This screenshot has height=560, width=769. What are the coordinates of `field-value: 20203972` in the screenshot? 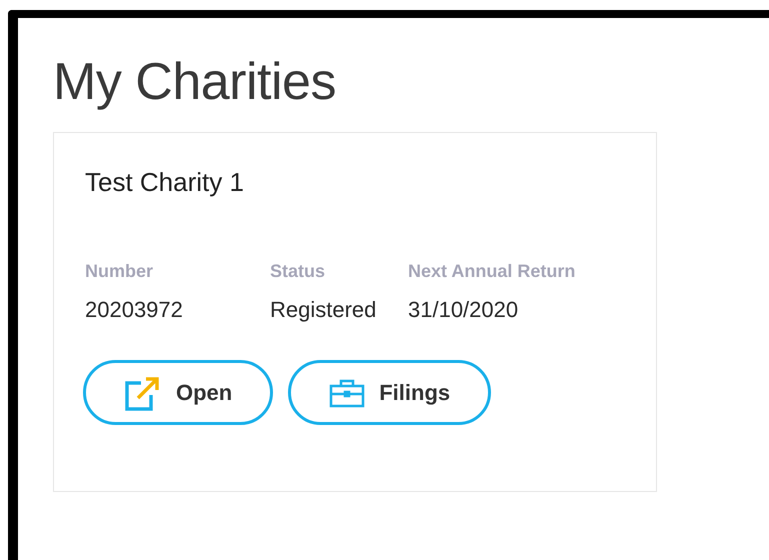 It's located at (134, 310).